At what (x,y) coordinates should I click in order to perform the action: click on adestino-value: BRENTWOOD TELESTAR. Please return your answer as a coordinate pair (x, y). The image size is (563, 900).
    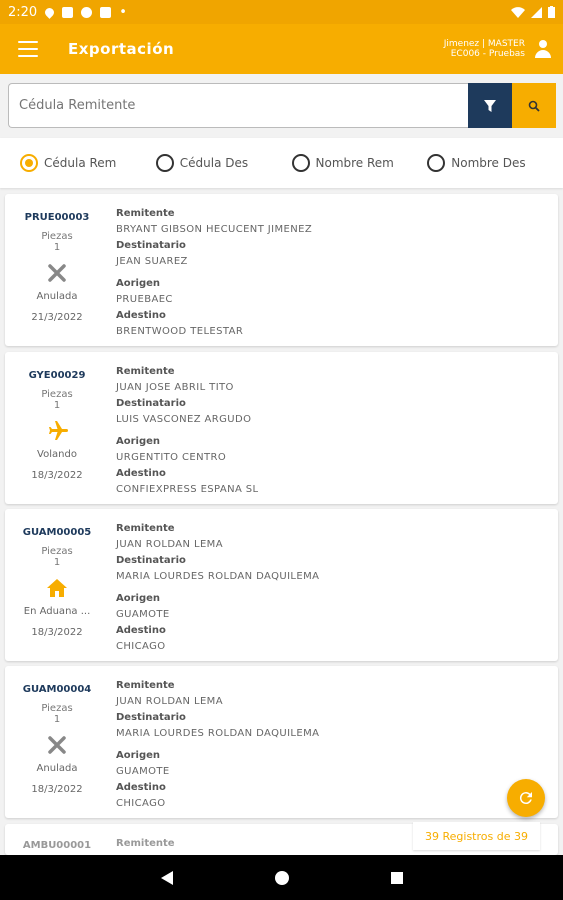
    Looking at the image, I should click on (180, 331).